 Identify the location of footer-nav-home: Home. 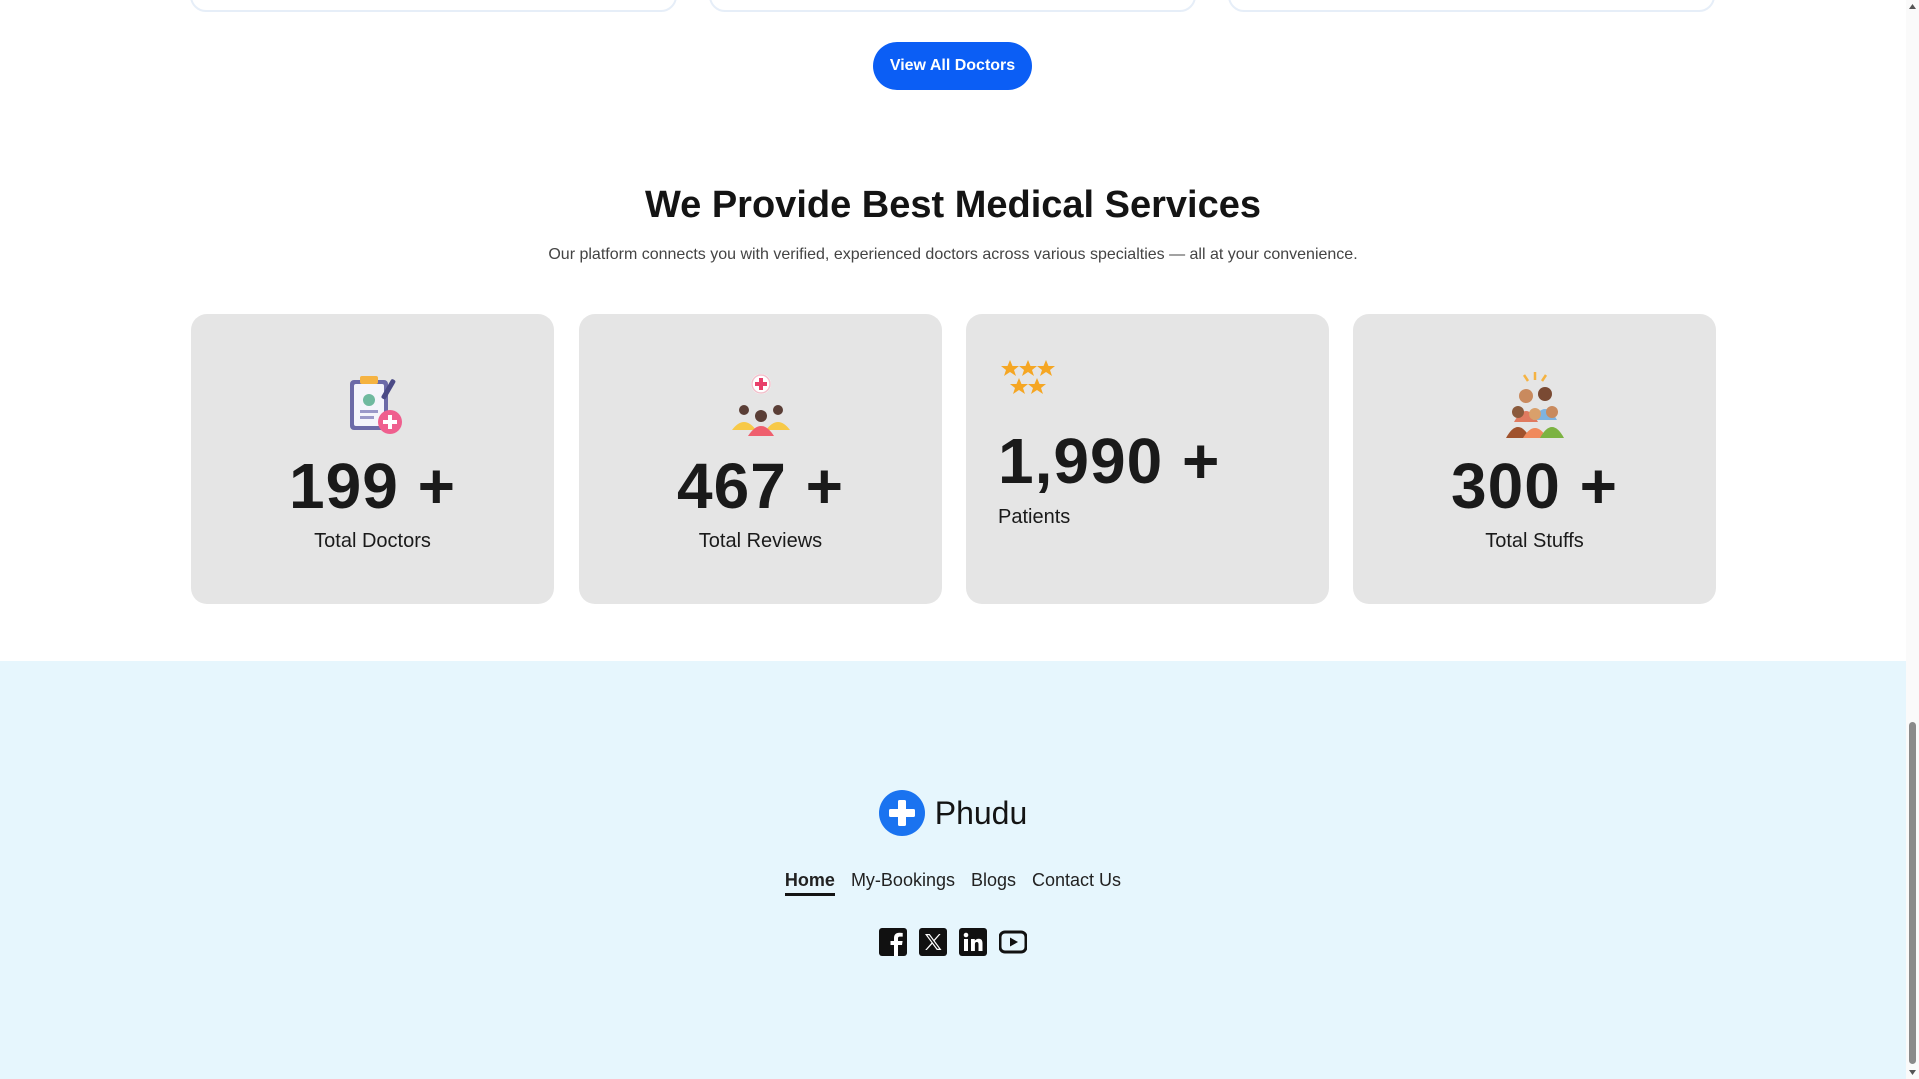
(809, 883).